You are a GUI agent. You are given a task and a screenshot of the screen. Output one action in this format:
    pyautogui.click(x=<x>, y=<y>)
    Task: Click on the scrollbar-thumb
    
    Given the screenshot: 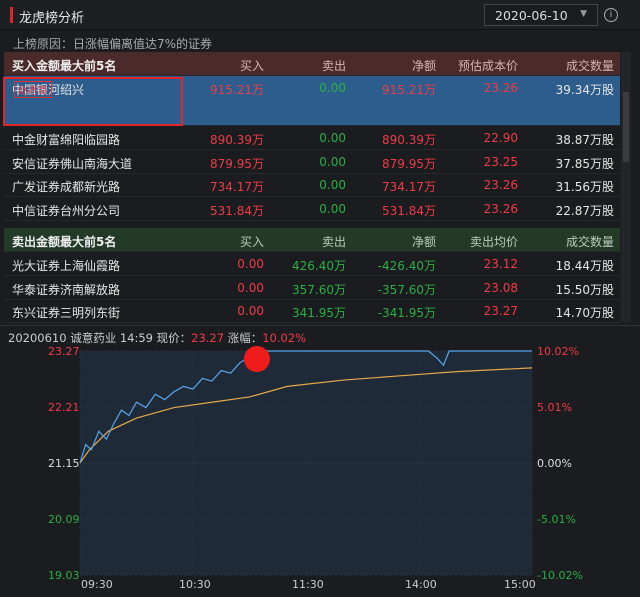 What is the action you would take?
    pyautogui.click(x=626, y=127)
    